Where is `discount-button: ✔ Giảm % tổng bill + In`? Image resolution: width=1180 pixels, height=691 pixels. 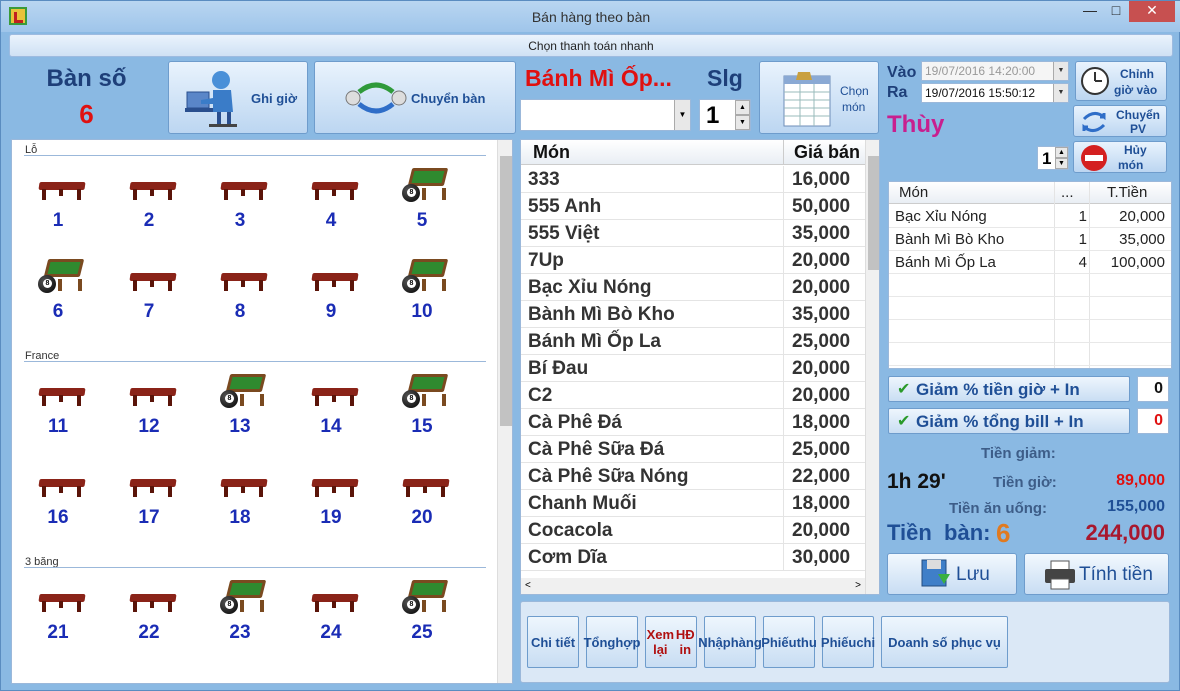
discount-button: ✔ Giảm % tổng bill + In is located at coordinates (1009, 421).